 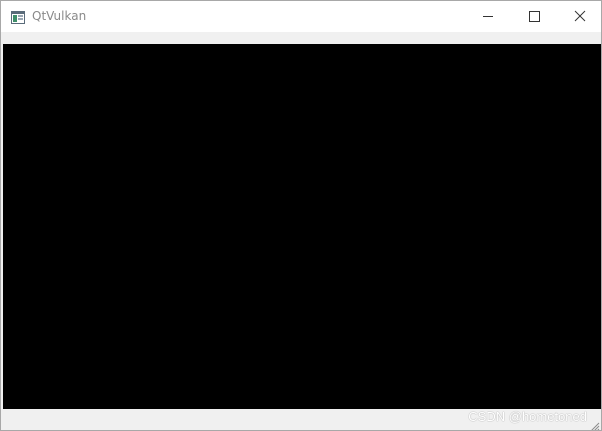 What do you see at coordinates (301, 41) in the screenshot?
I see `toolbar` at bounding box center [301, 41].